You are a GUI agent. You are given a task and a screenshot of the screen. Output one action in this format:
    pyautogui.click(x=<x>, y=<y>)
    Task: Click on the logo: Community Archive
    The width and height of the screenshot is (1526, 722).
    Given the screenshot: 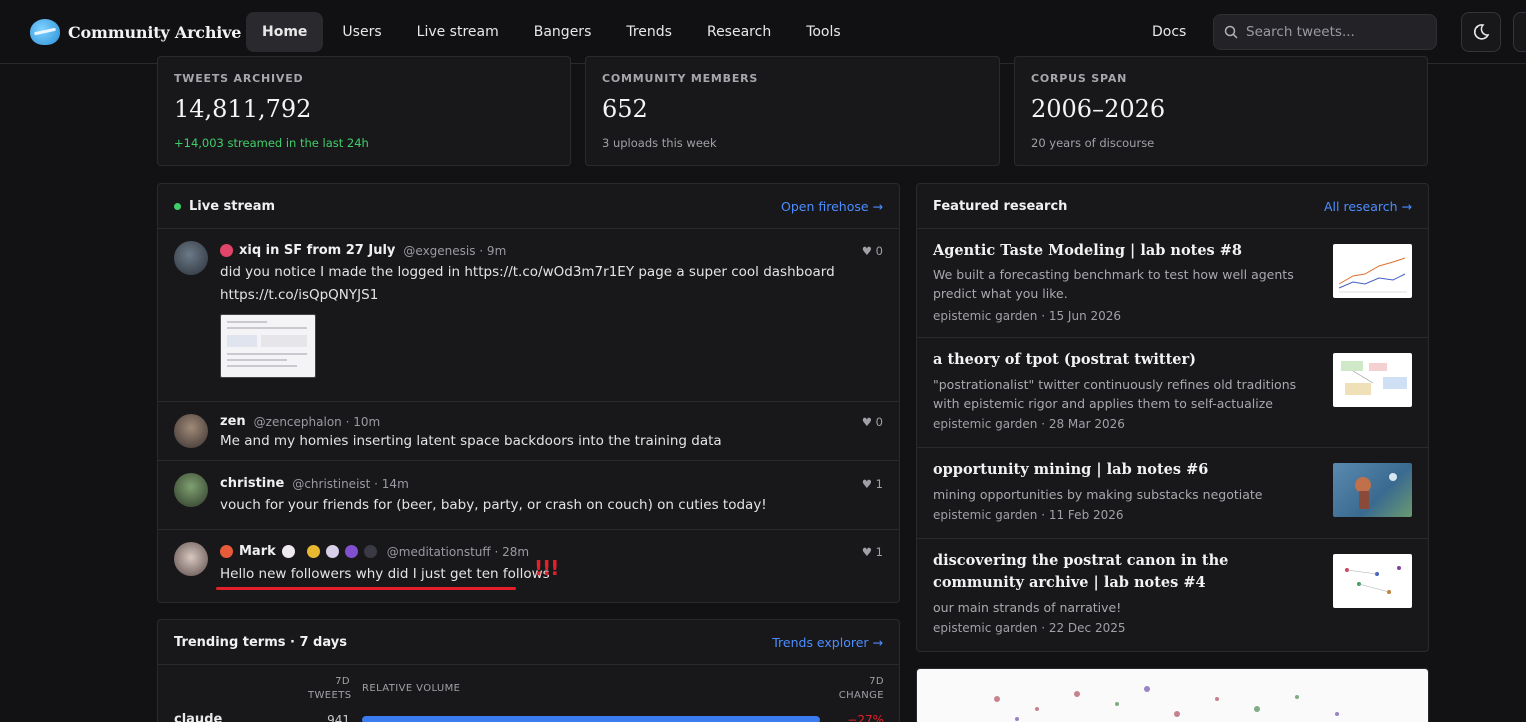 What is the action you would take?
    pyautogui.click(x=135, y=32)
    